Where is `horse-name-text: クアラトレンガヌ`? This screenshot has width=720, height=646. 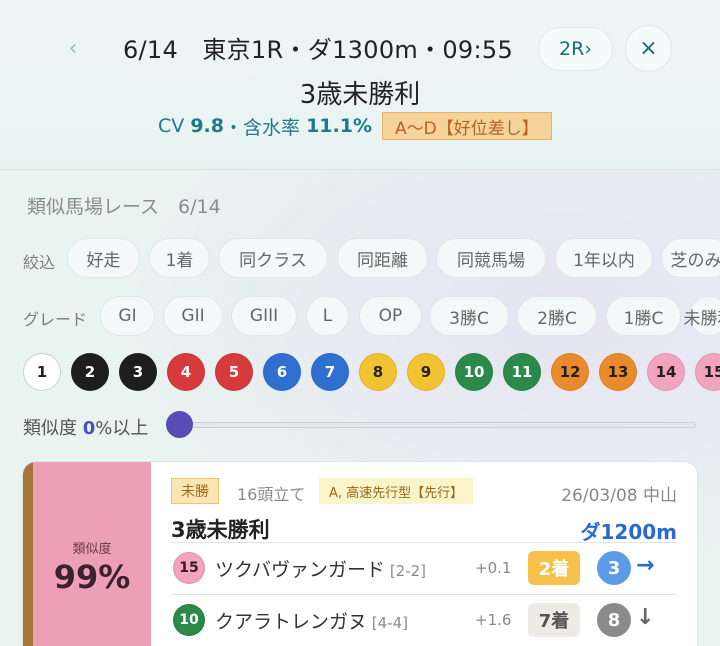
horse-name-text: クアラトレンガヌ is located at coordinates (291, 622).